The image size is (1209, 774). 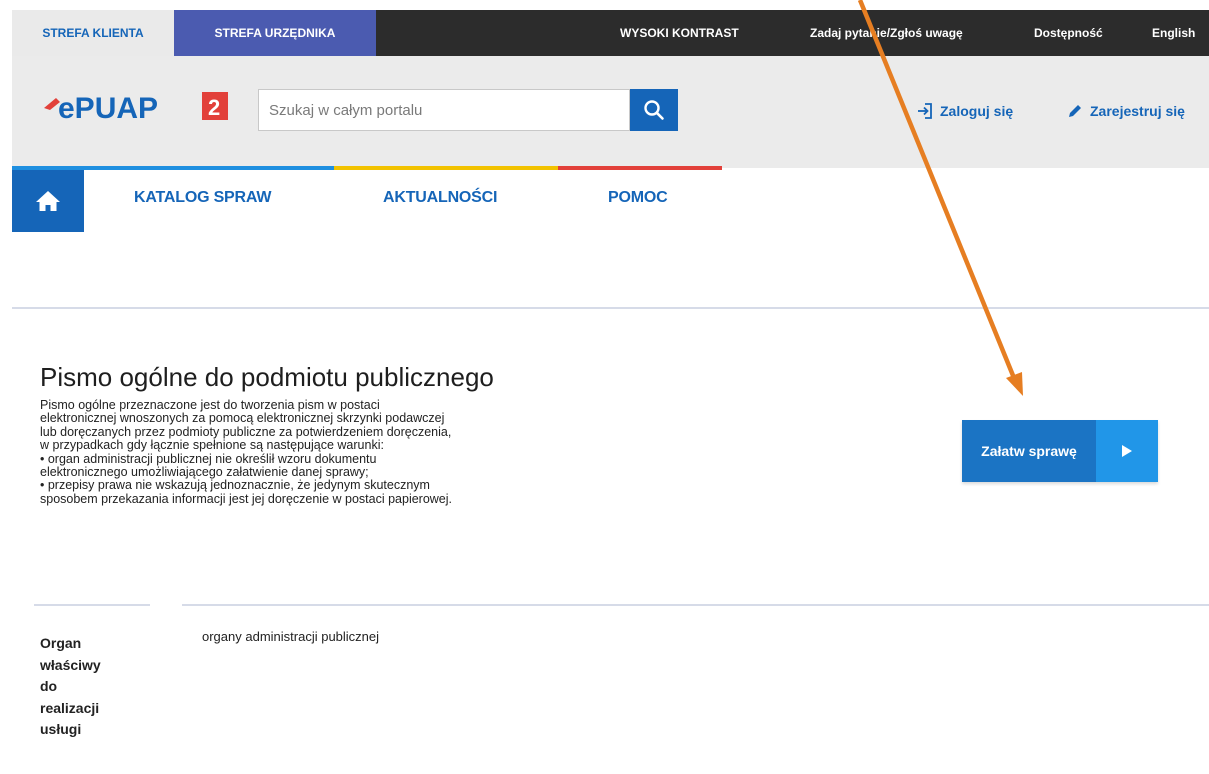 I want to click on search-button, so click(x=654, y=110).